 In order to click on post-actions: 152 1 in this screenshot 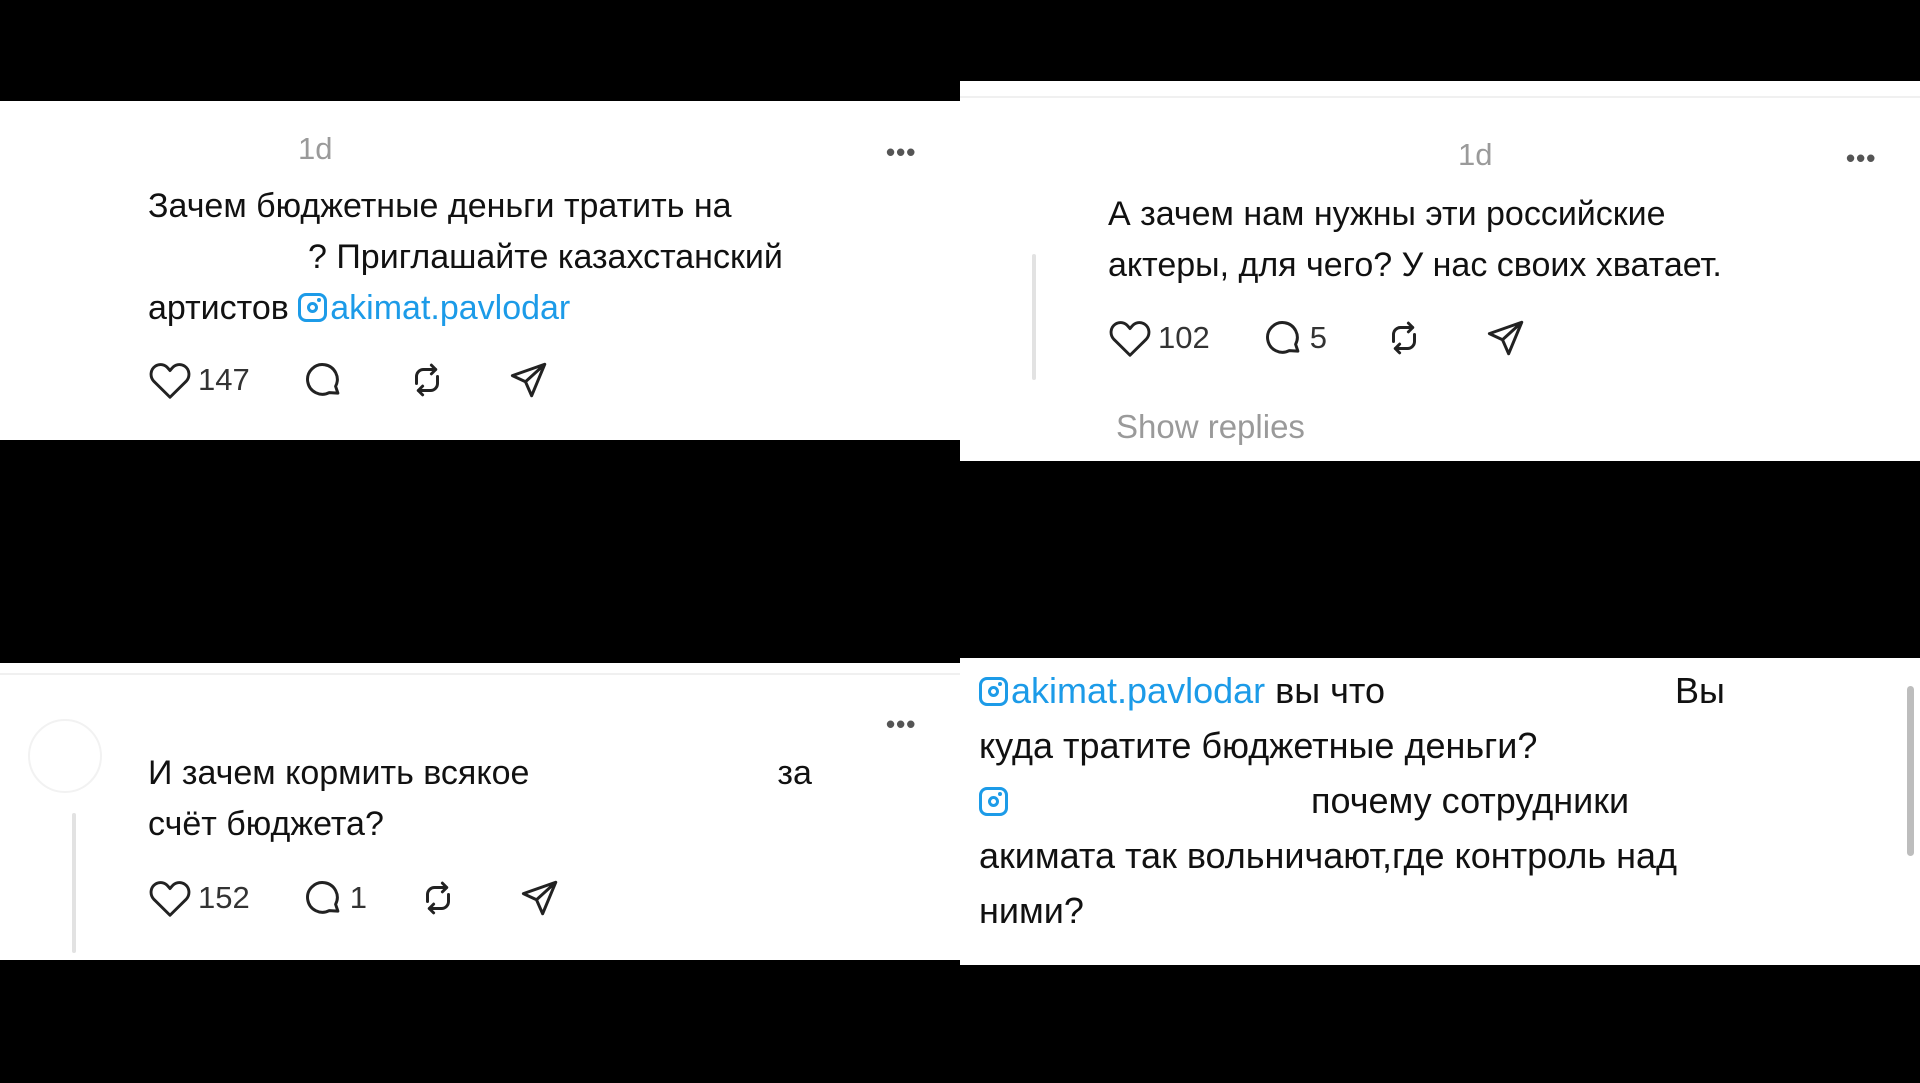, I will do `click(354, 898)`.